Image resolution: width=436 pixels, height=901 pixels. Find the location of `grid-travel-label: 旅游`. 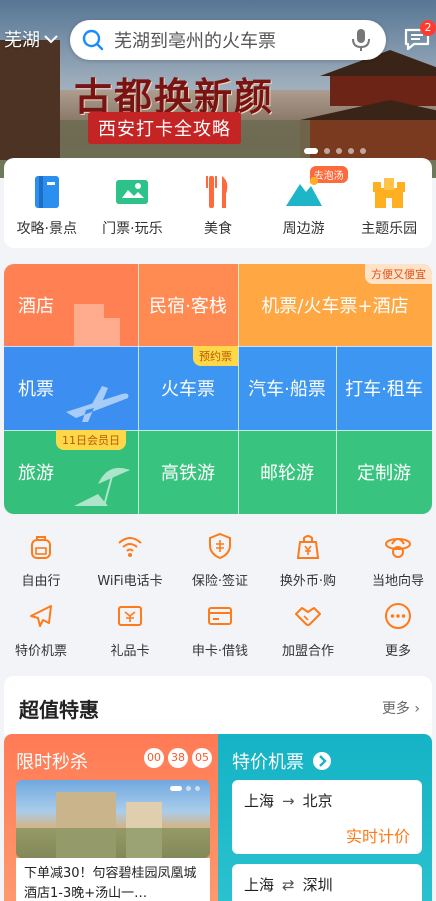

grid-travel-label: 旅游 is located at coordinates (36, 473).